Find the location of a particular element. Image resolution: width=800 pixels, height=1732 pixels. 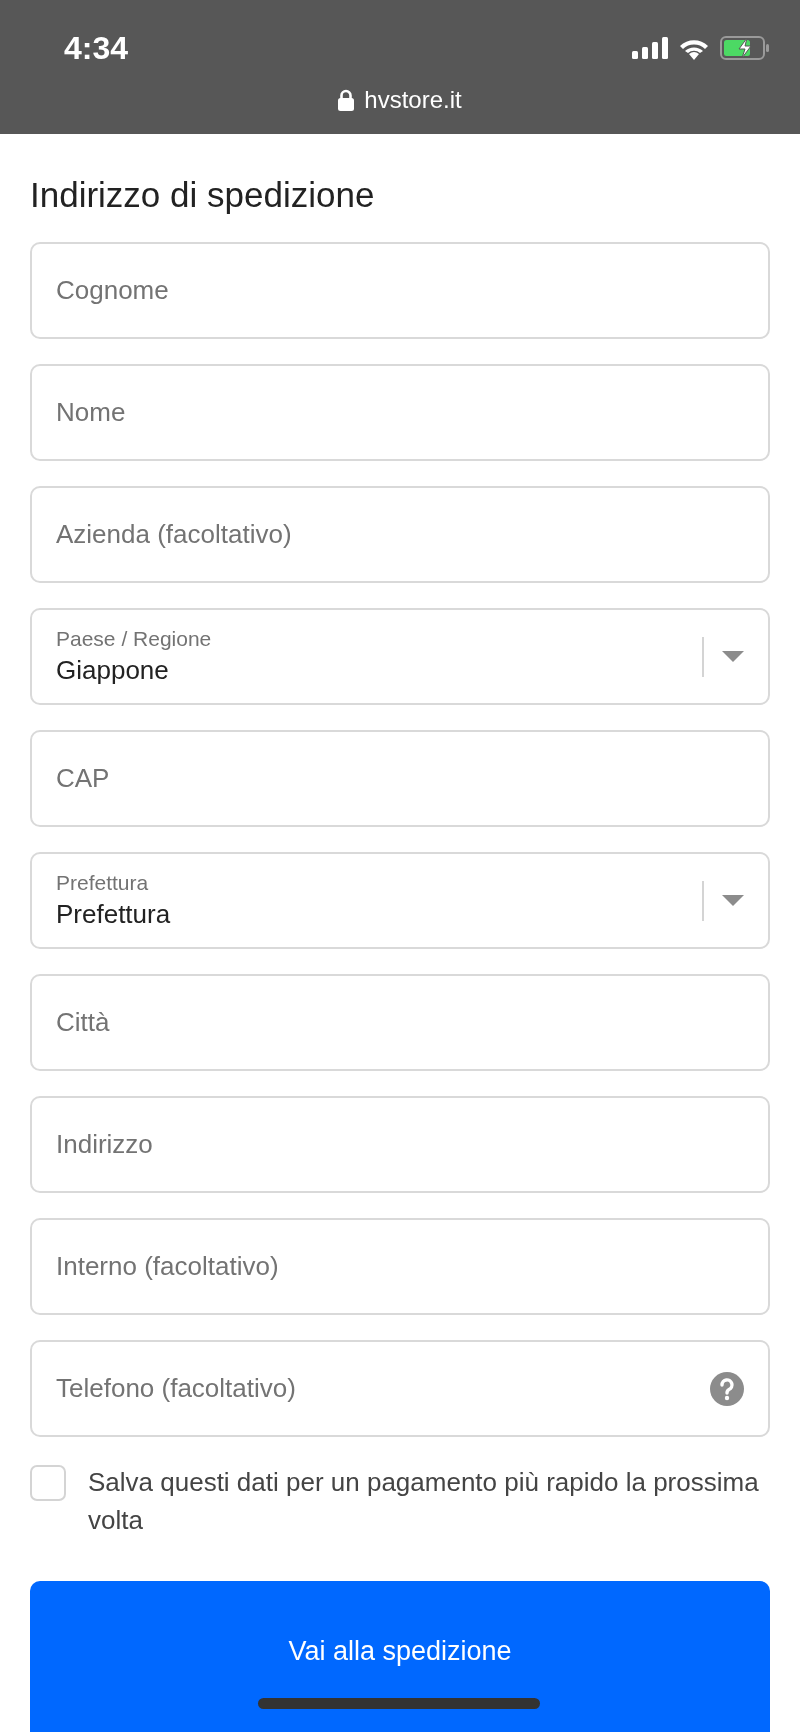

lock-icon is located at coordinates (346, 100).